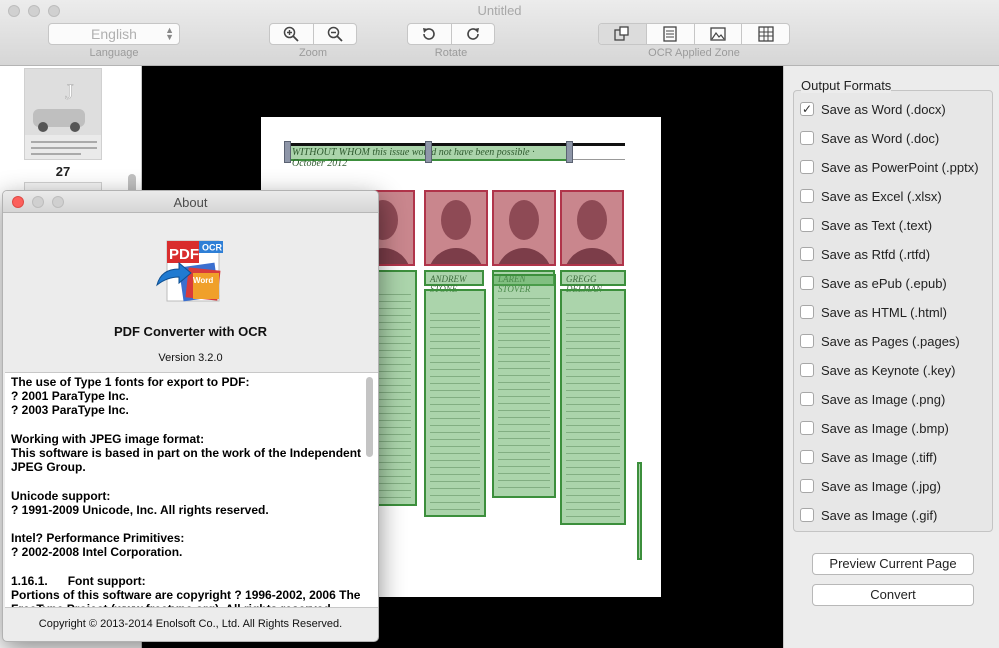 The image size is (999, 648). I want to click on language-label: Language, so click(114, 53).